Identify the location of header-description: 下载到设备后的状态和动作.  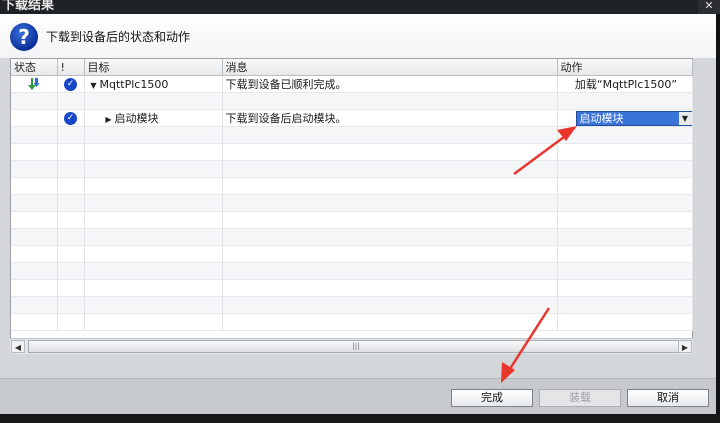
(118, 37).